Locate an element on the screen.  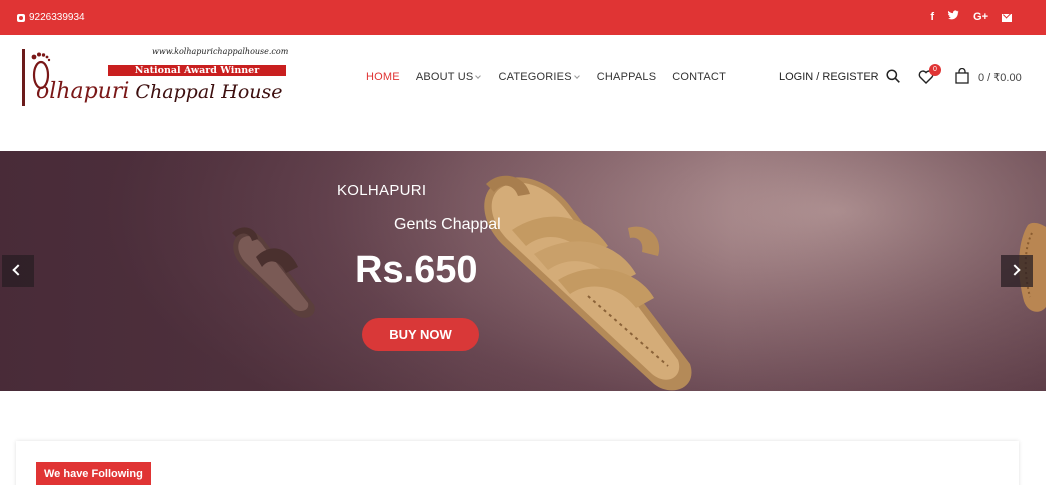
nav-item-home: HOME is located at coordinates (383, 77).